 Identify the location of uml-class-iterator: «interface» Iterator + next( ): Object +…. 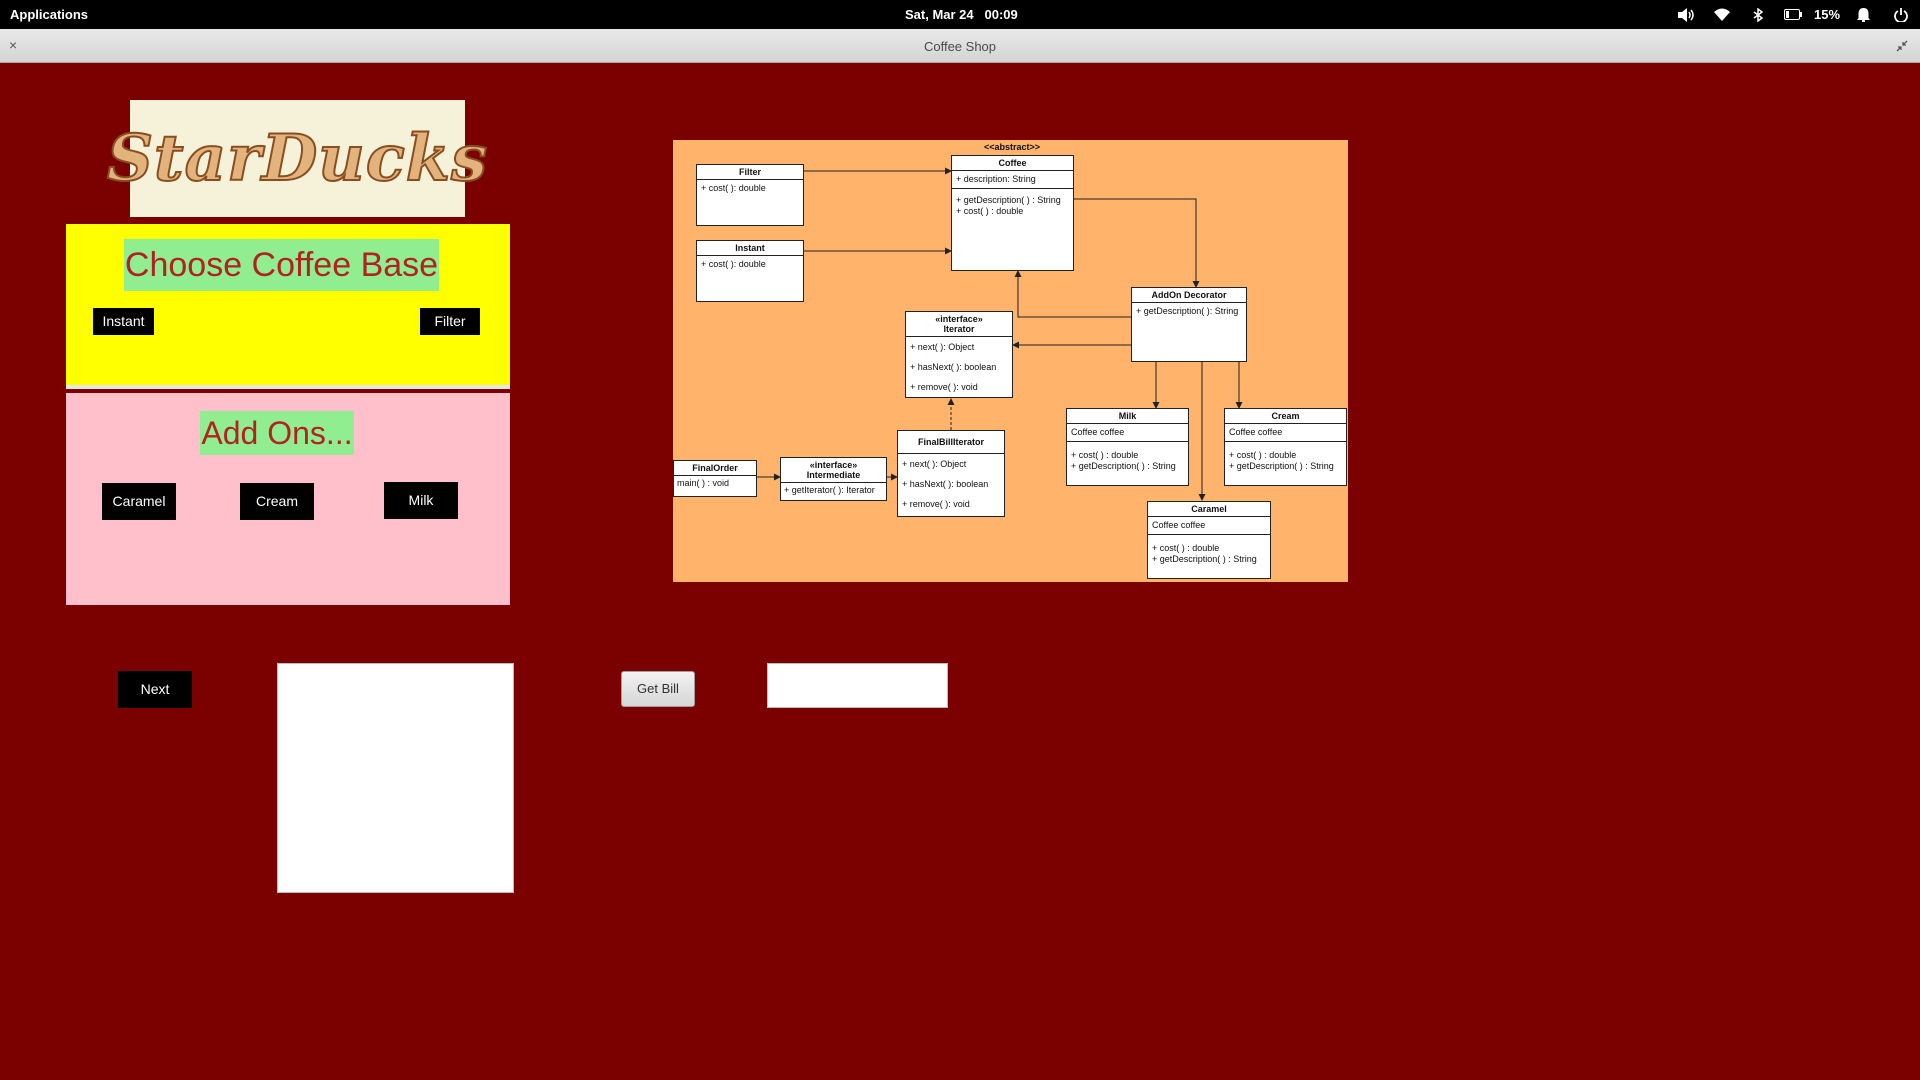
(959, 354).